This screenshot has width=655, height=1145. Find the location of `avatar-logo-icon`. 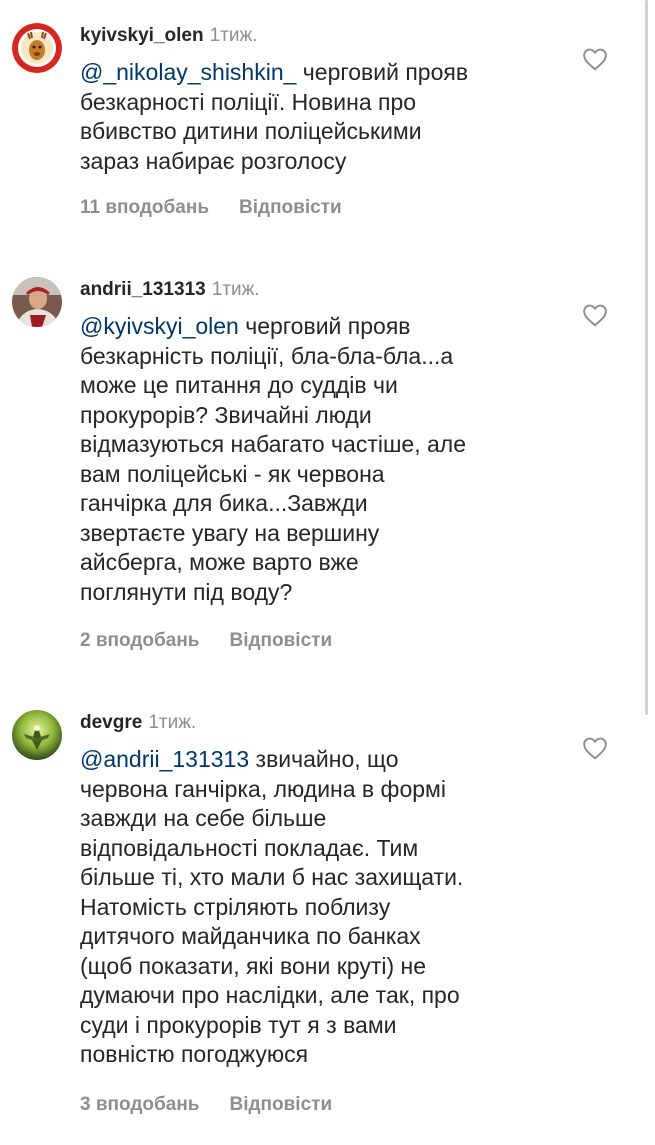

avatar-logo-icon is located at coordinates (37, 48).